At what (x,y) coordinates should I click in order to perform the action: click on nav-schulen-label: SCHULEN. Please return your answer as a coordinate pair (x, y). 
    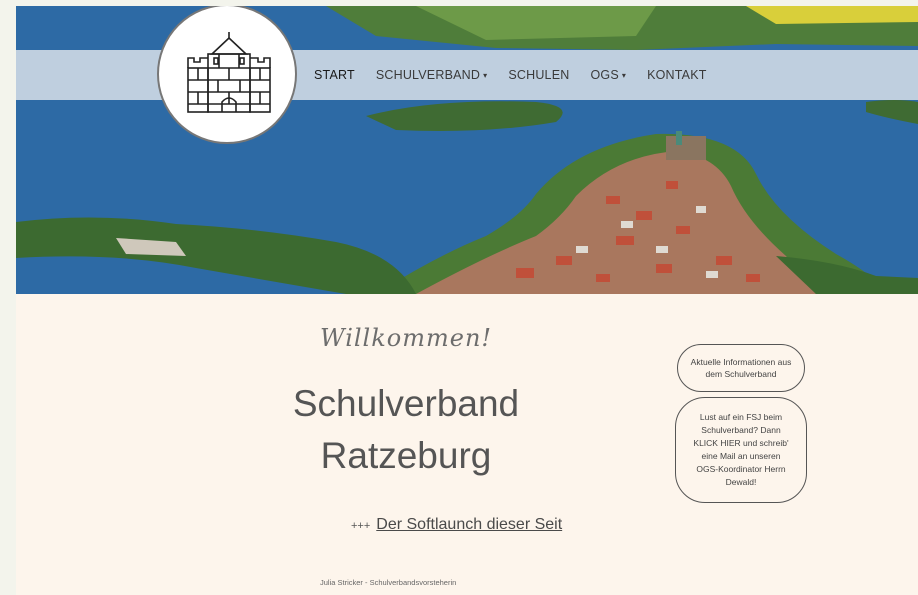
    Looking at the image, I should click on (539, 75).